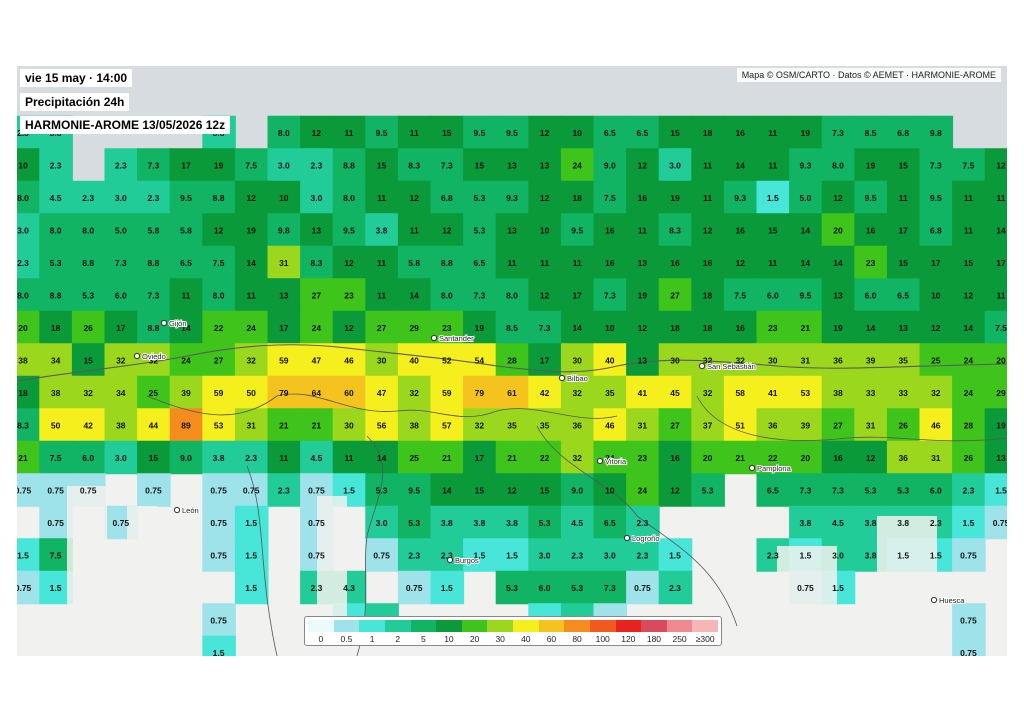 This screenshot has height=720, width=1024. Describe the element at coordinates (317, 393) in the screenshot. I see `precip-value: 64` at that location.